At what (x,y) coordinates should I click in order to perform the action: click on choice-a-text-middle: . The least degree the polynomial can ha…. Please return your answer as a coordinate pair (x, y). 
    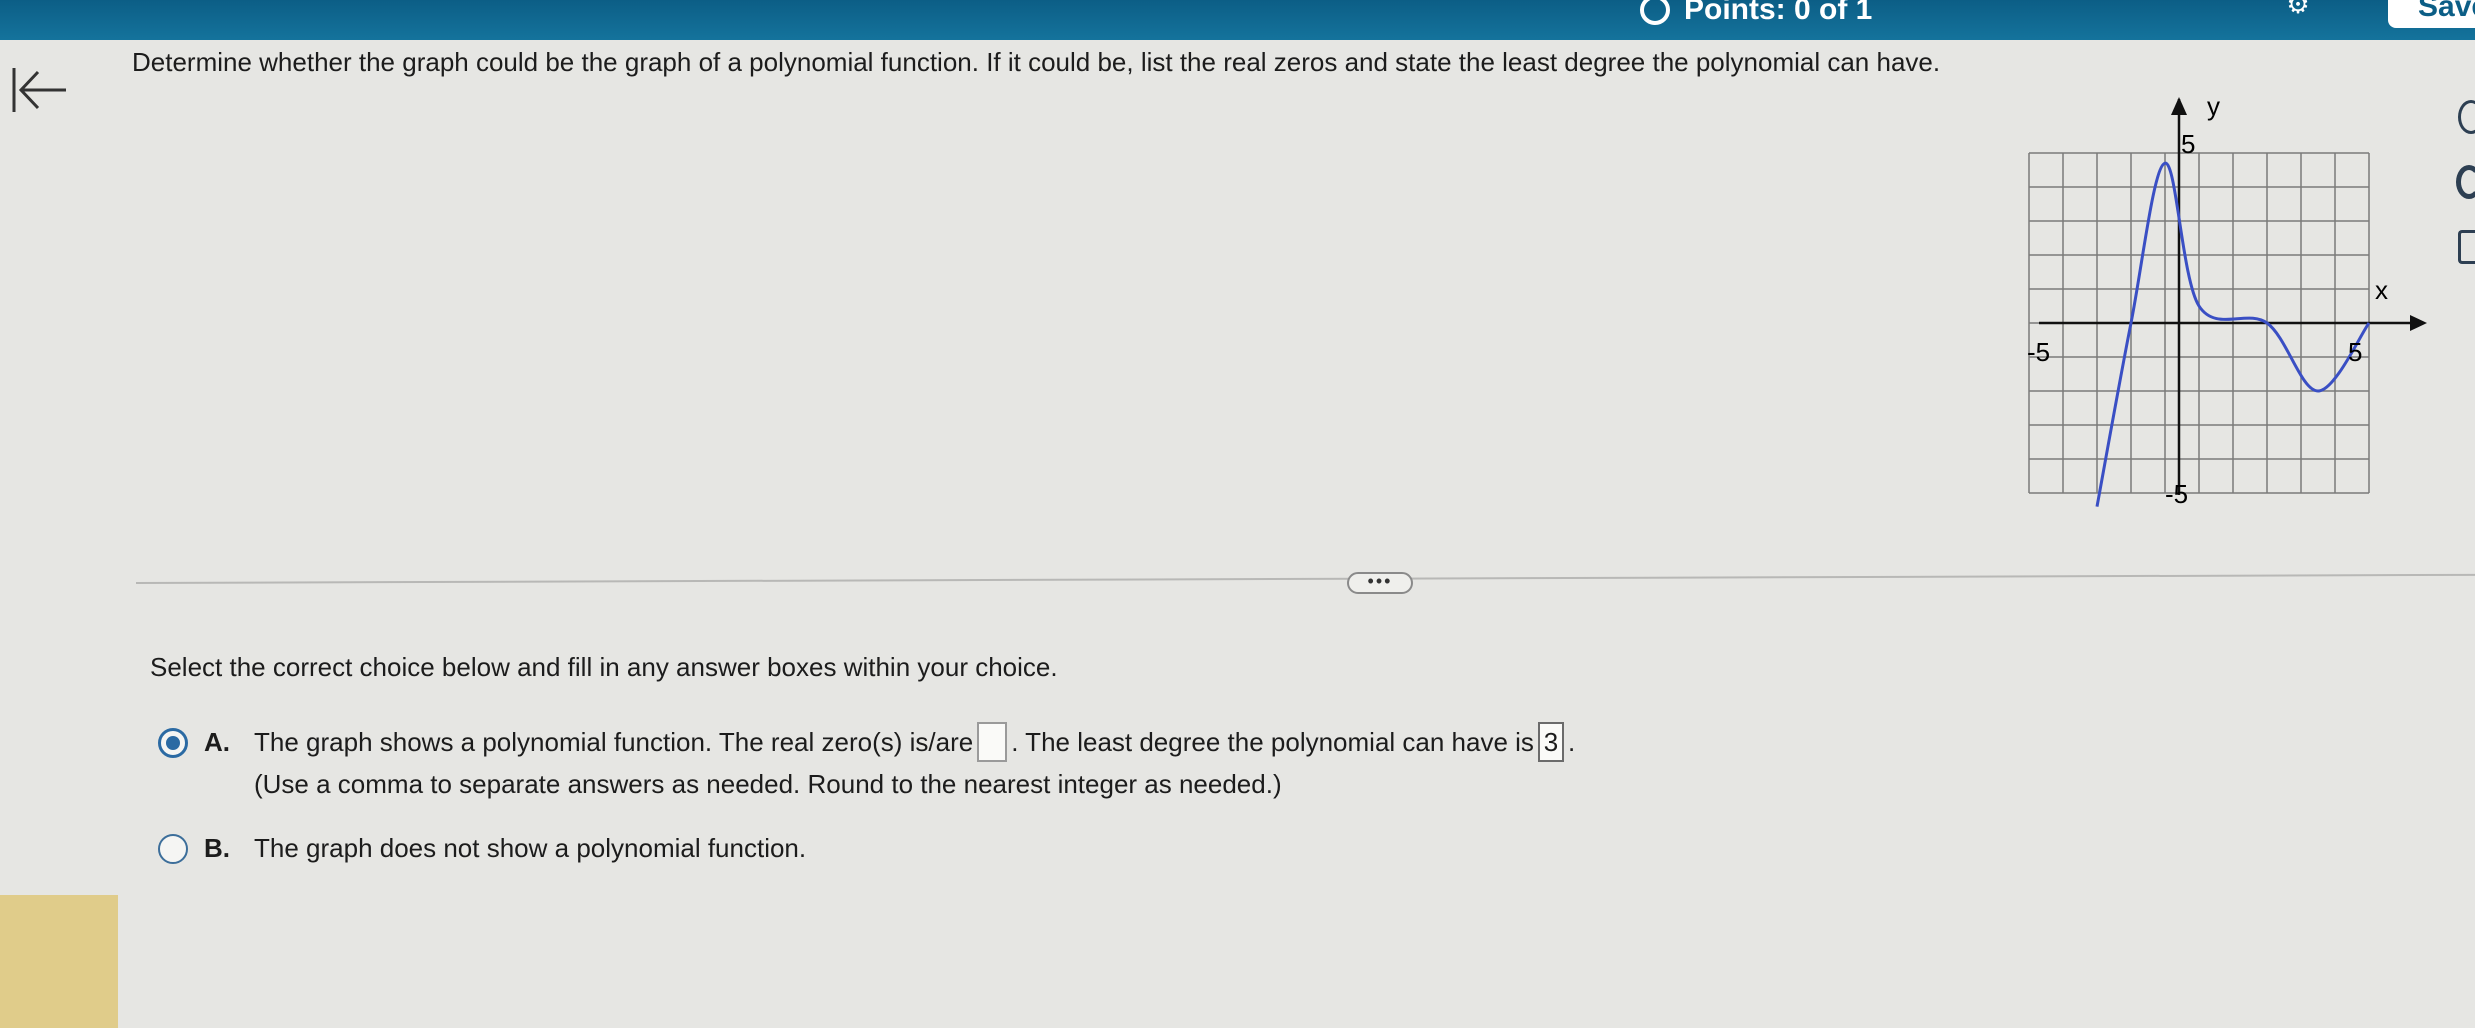
    Looking at the image, I should click on (1272, 742).